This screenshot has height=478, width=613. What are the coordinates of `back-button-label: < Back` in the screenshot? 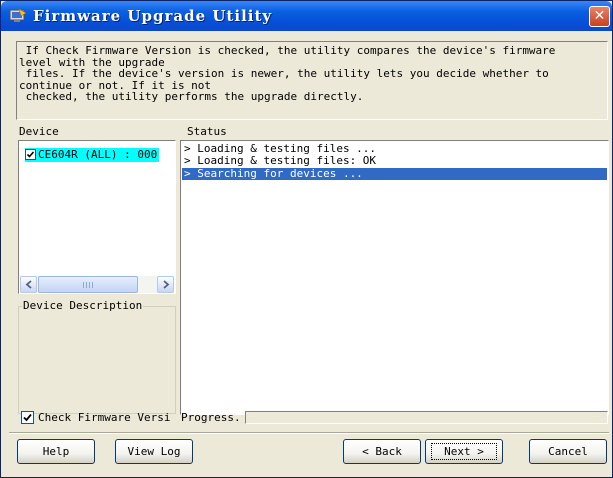 It's located at (382, 451).